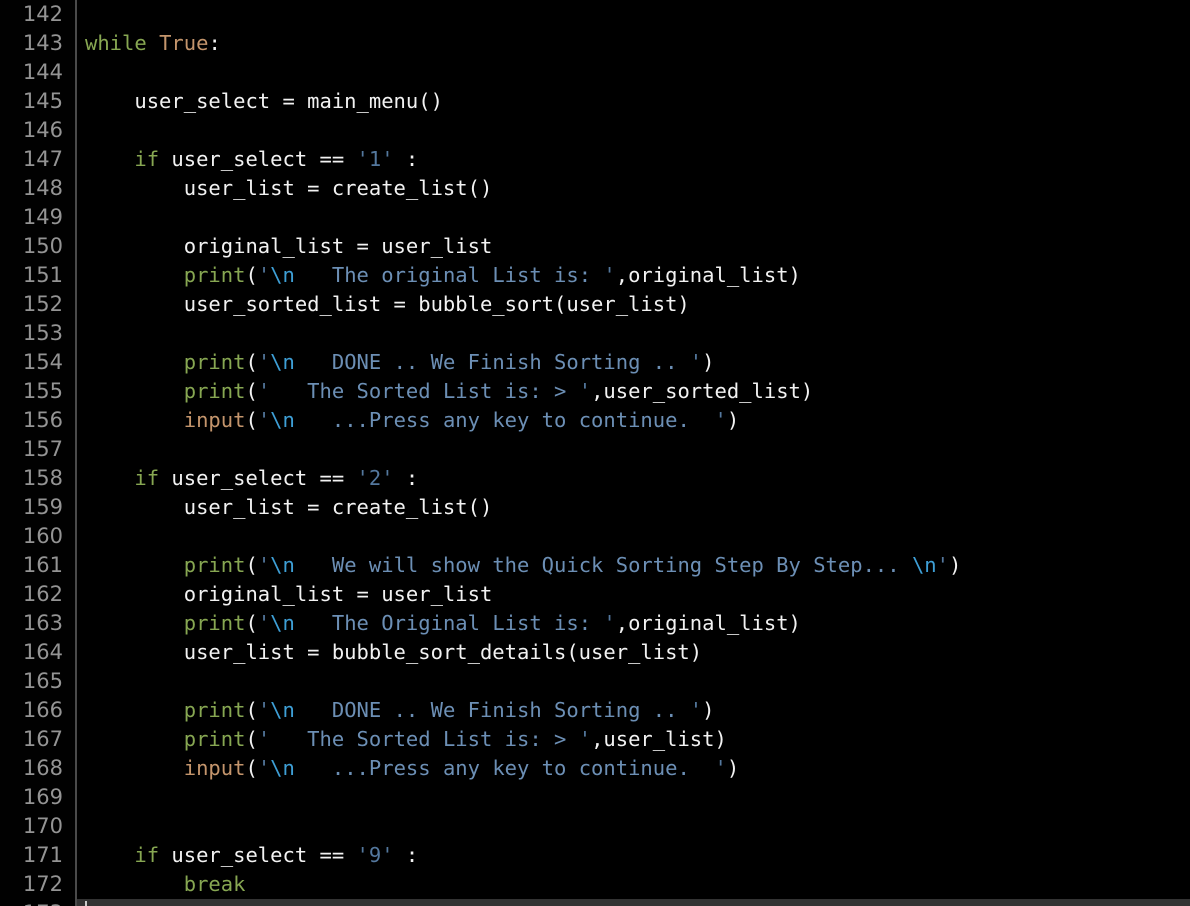 The height and width of the screenshot is (906, 1190). I want to click on line-number: 146, so click(42, 130).